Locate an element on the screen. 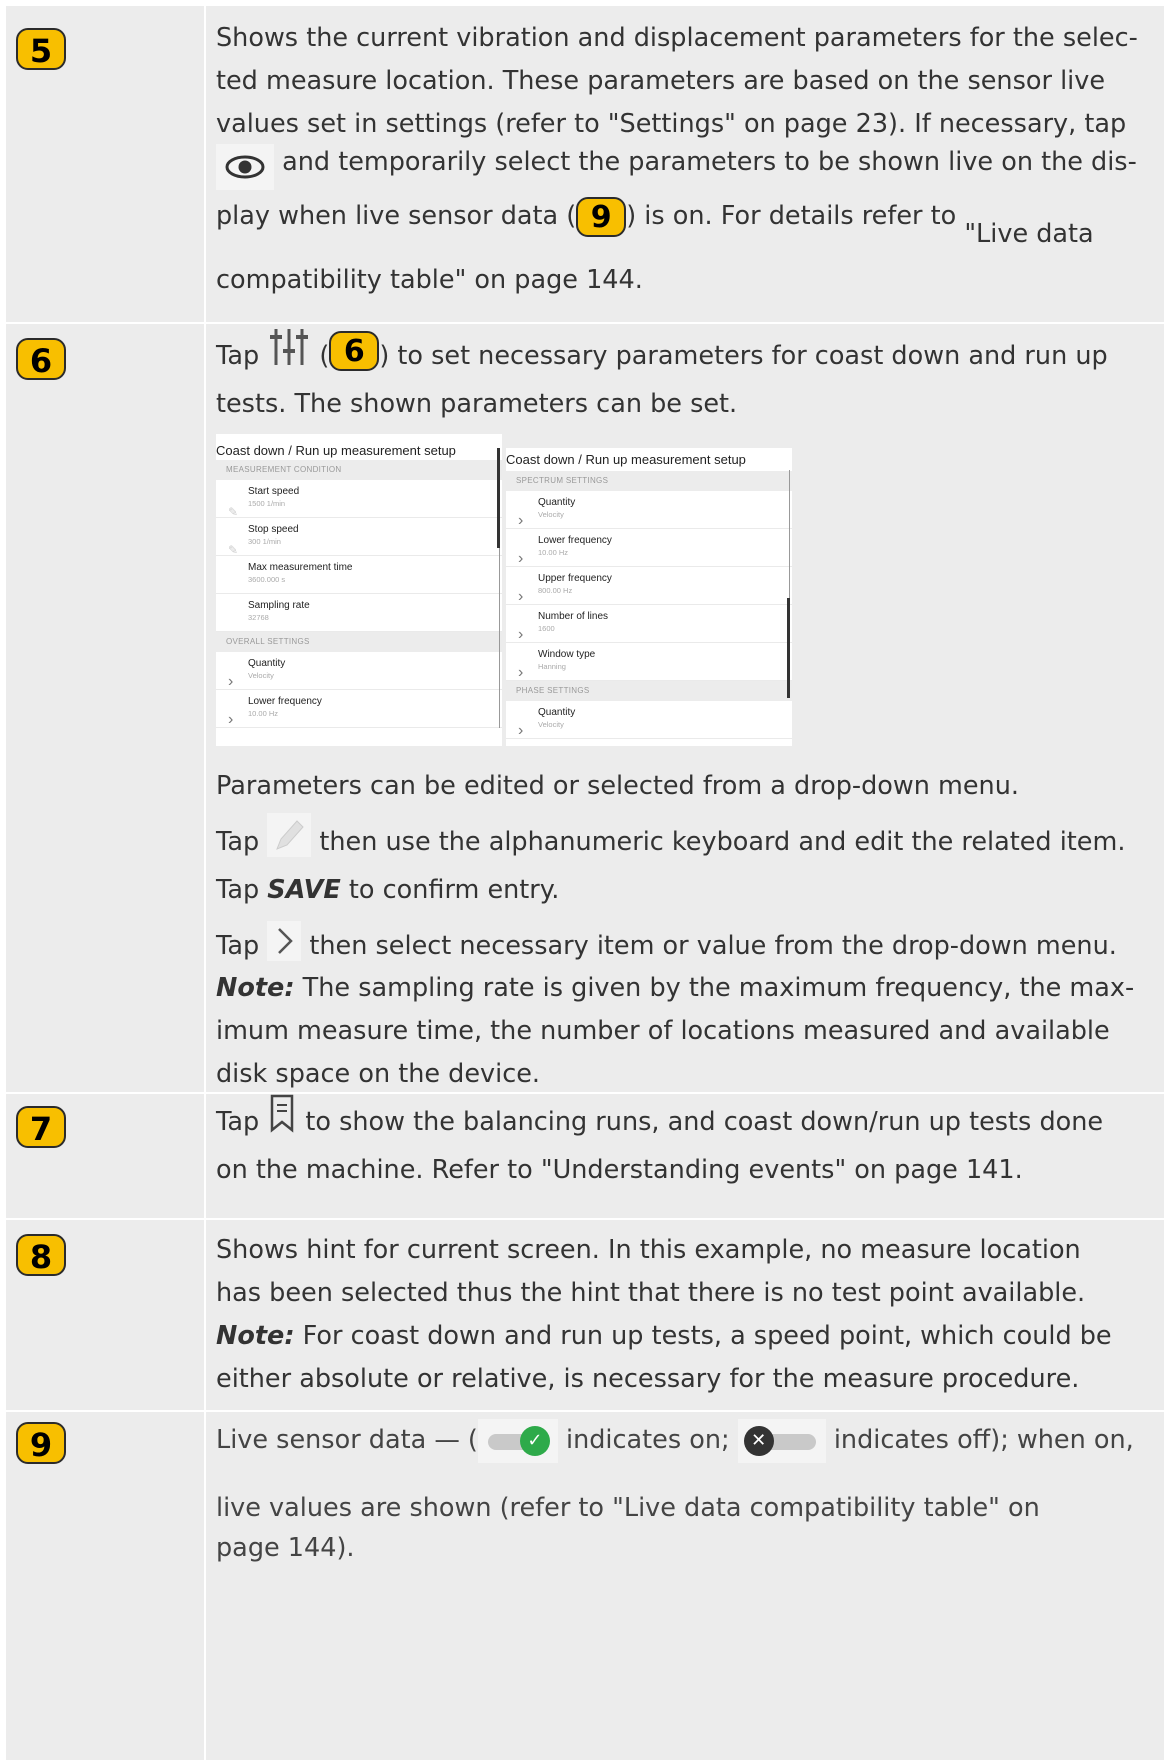 The width and height of the screenshot is (1170, 1762). number-cell: 8 is located at coordinates (106, 1315).